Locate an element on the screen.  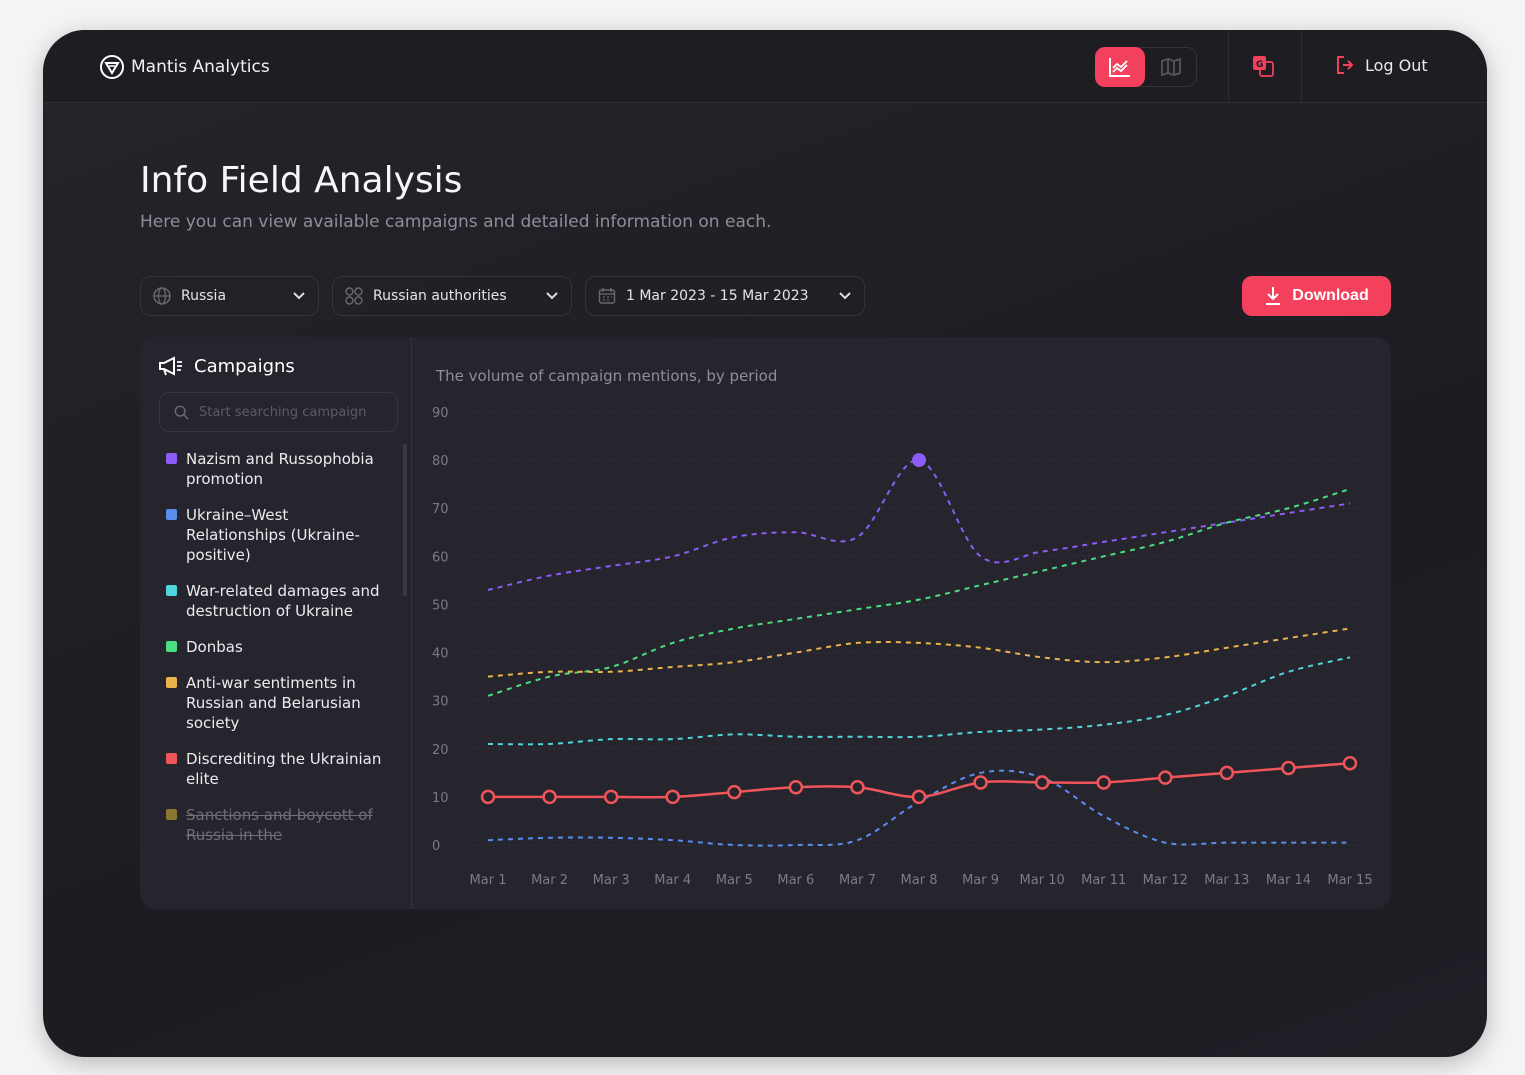
download-label: Download is located at coordinates (1330, 295).